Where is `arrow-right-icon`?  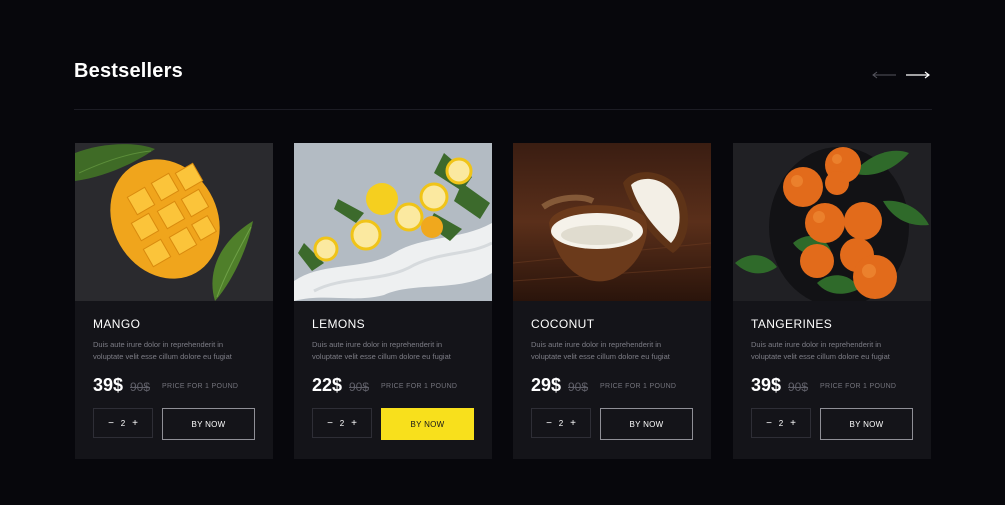
arrow-right-icon is located at coordinates (918, 75).